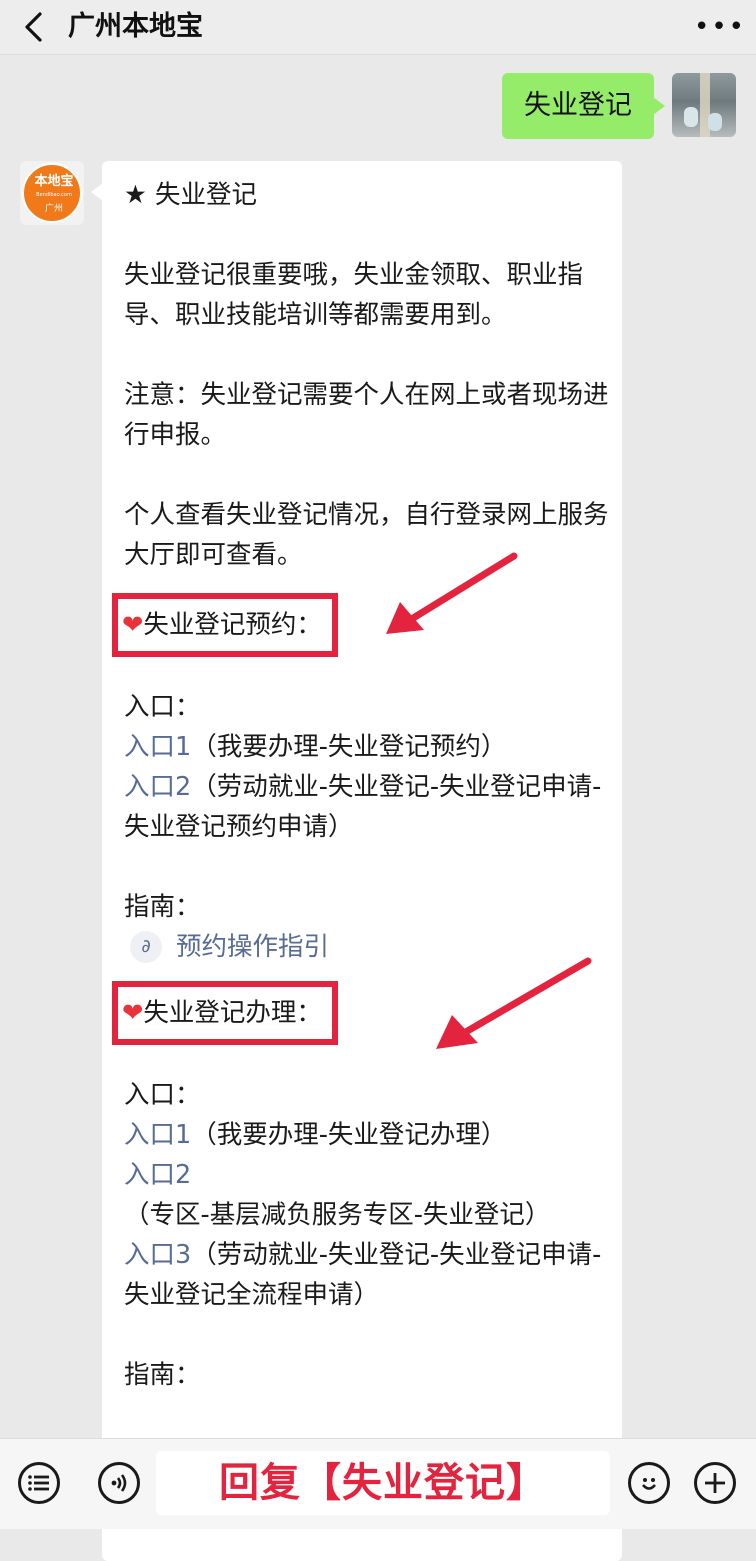 The height and width of the screenshot is (1561, 756). What do you see at coordinates (253, 947) in the screenshot?
I see `guide-link-text: 预约操作指引` at bounding box center [253, 947].